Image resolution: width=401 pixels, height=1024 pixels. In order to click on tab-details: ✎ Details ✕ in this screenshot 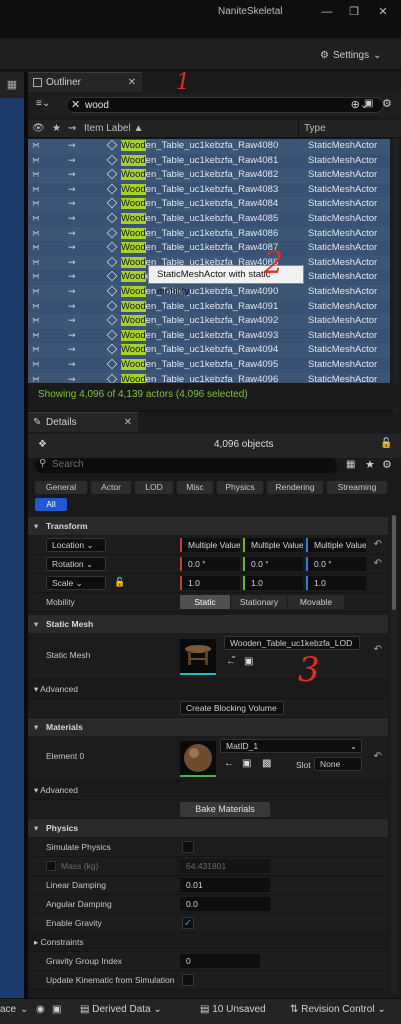, I will do `click(83, 422)`.